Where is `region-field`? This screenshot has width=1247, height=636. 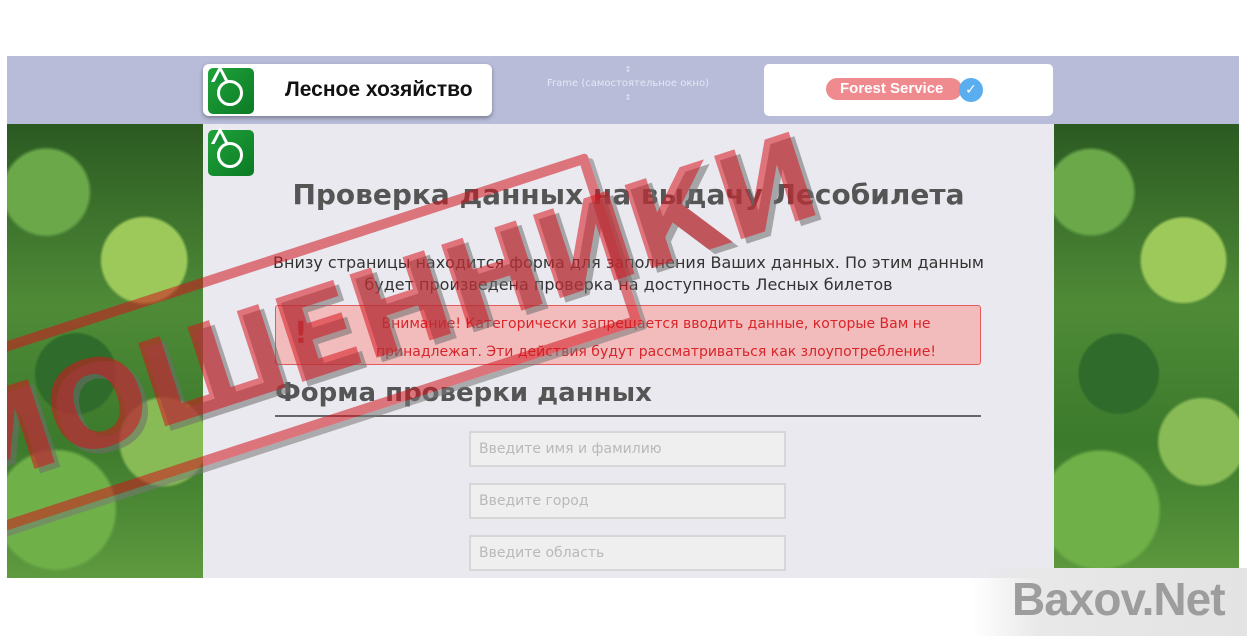
region-field is located at coordinates (627, 553).